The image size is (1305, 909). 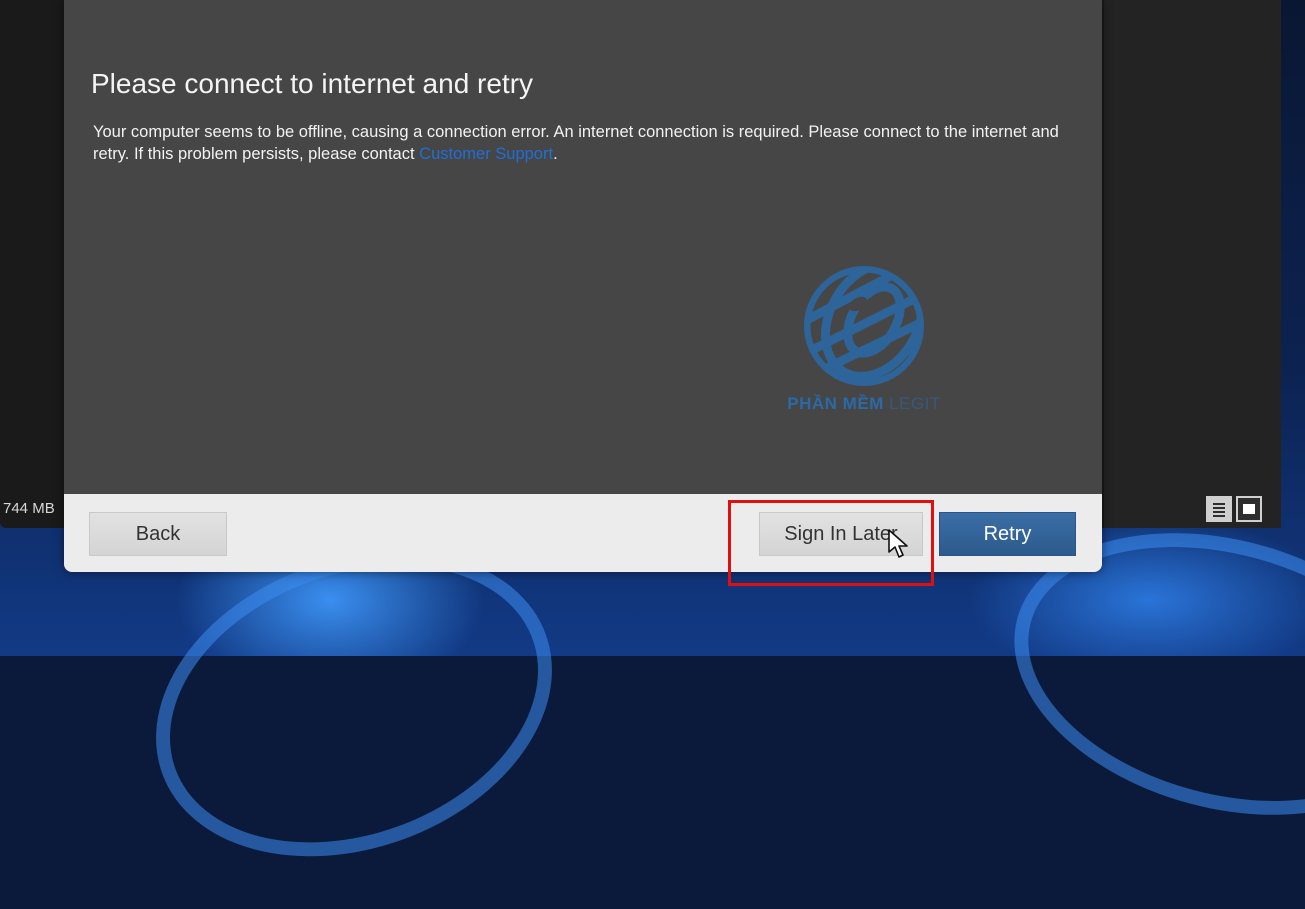 I want to click on mouse-pointer-icon, so click(x=898, y=546).